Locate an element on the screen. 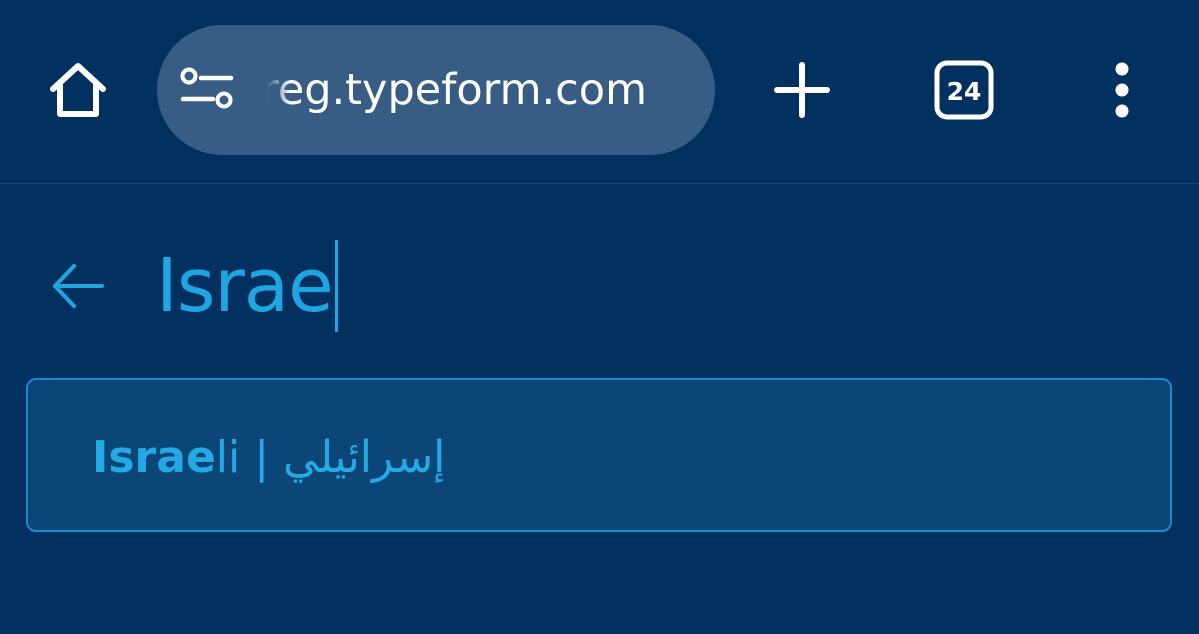 The height and width of the screenshot is (634, 1199). tab-switcher-button: 24 is located at coordinates (964, 90).